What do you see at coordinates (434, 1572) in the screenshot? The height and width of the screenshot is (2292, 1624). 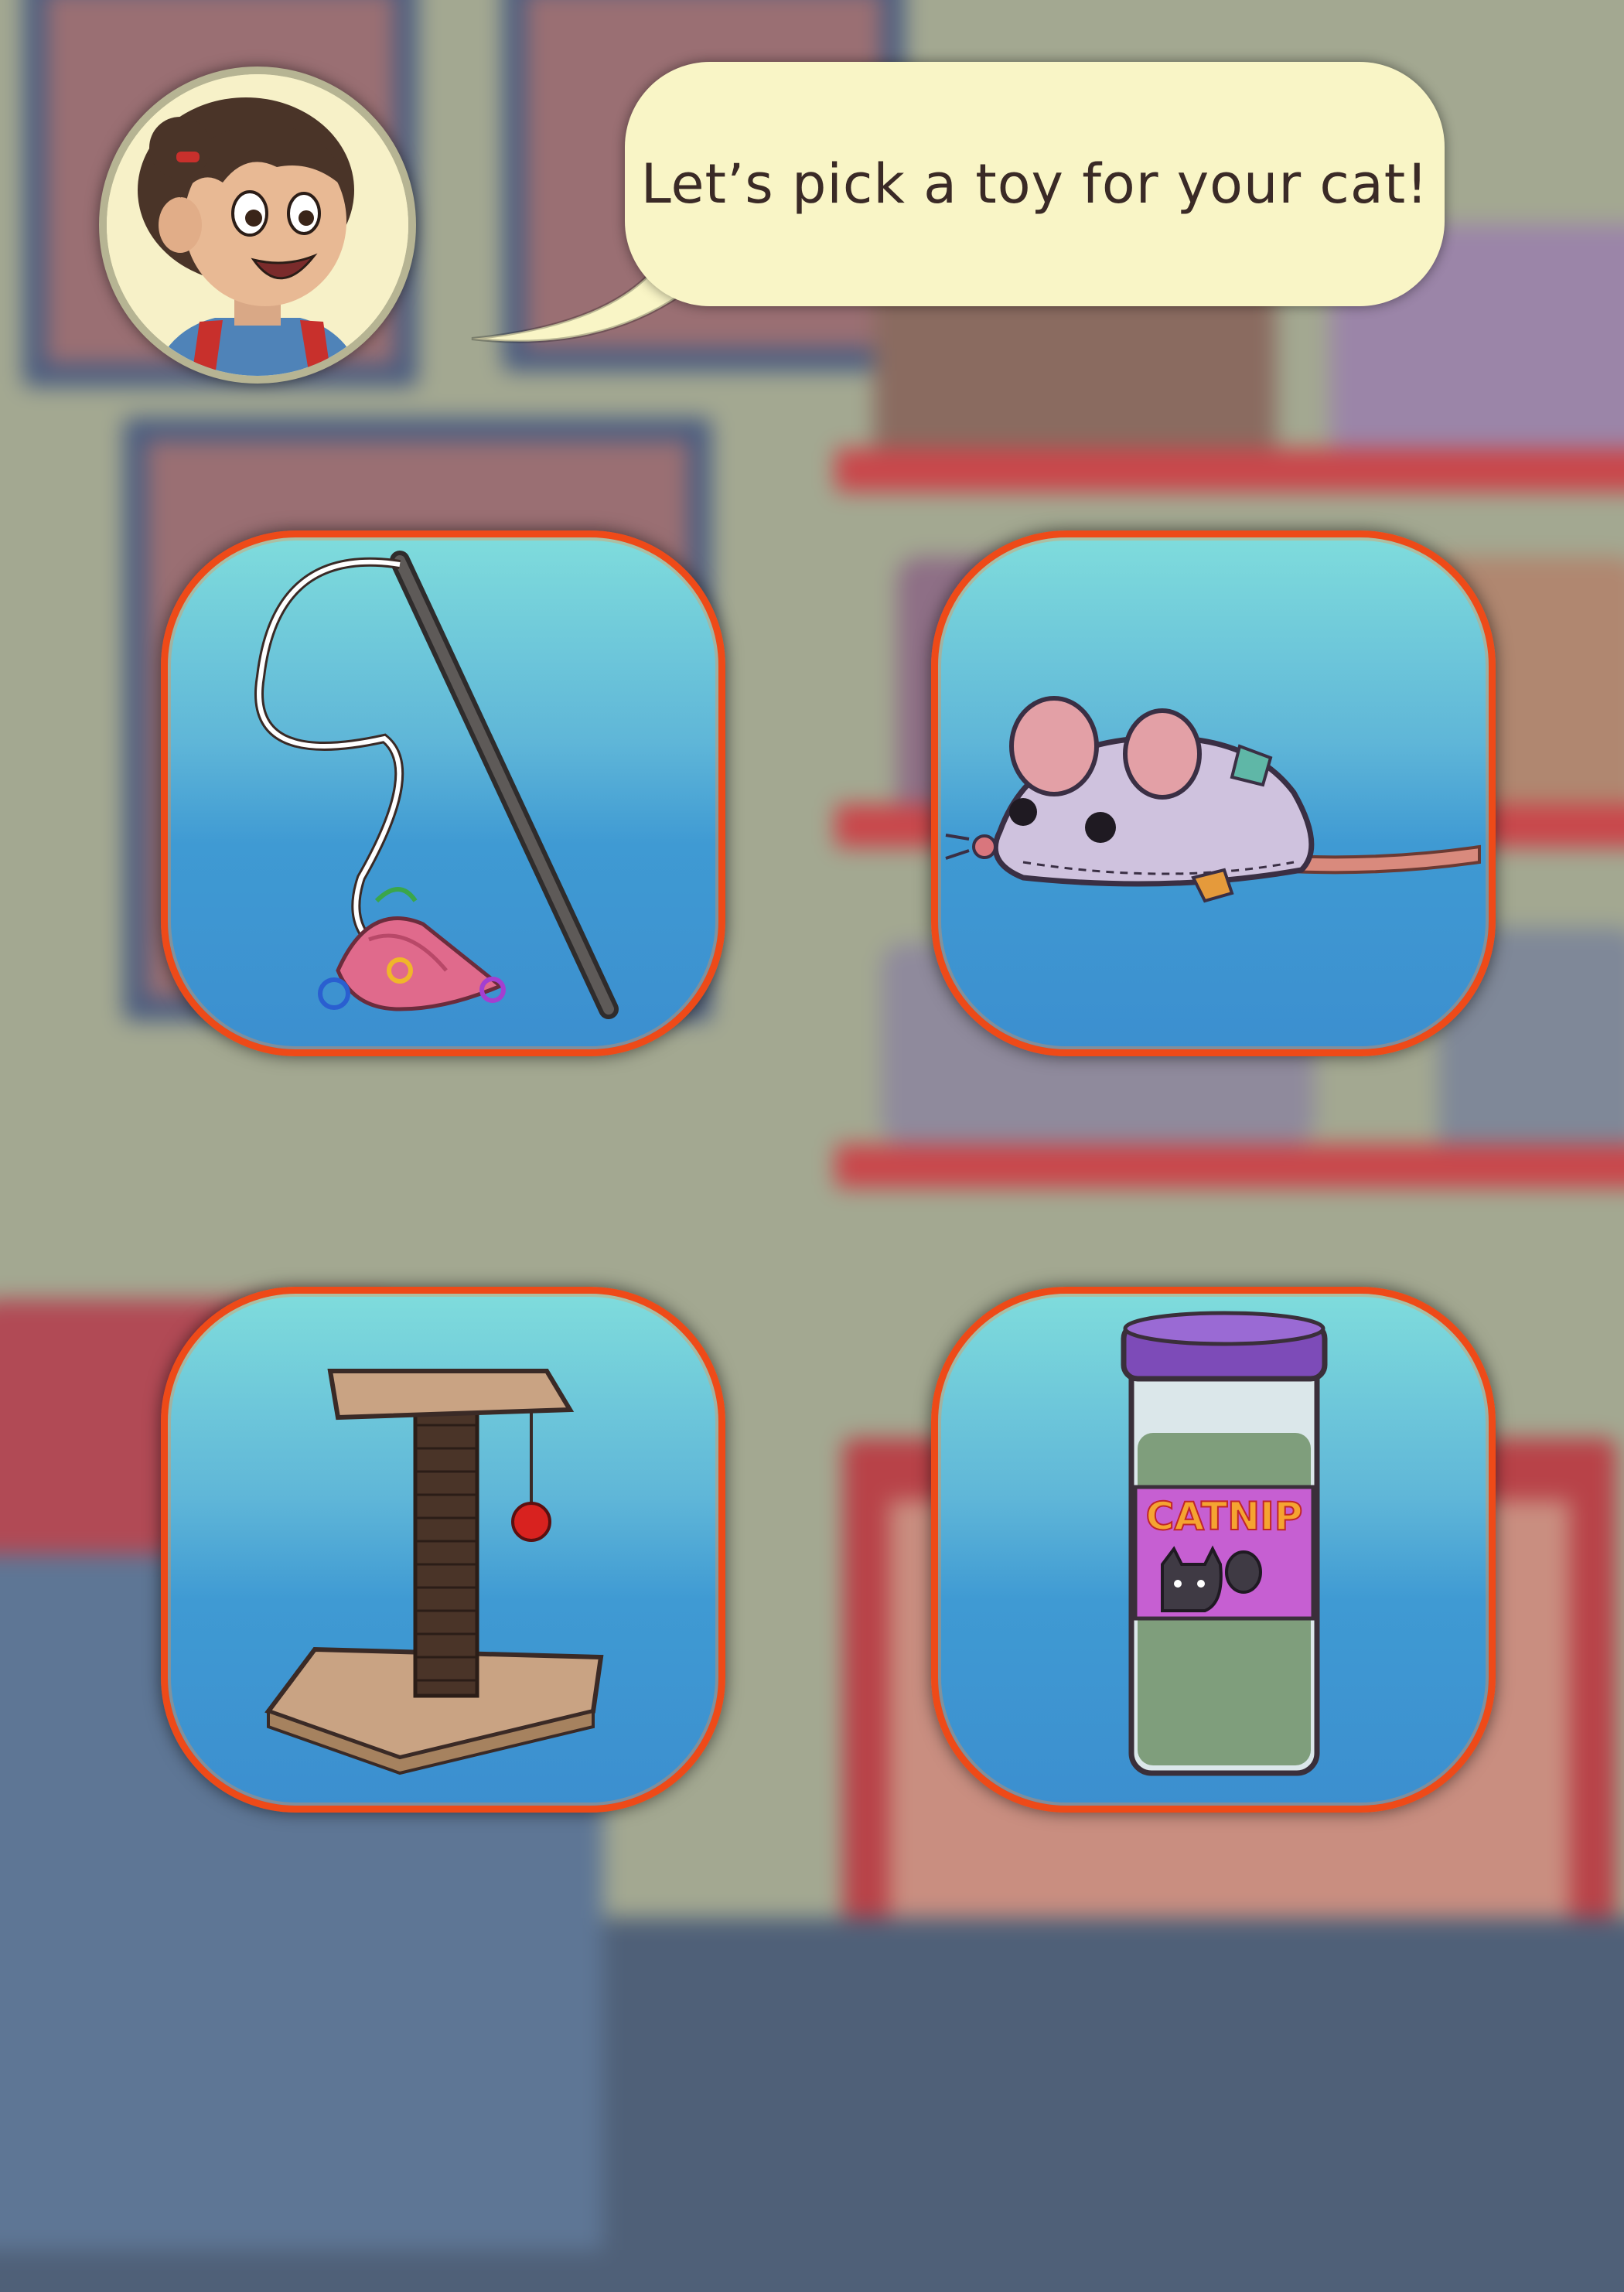 I see `scratching-post-toy-icon` at bounding box center [434, 1572].